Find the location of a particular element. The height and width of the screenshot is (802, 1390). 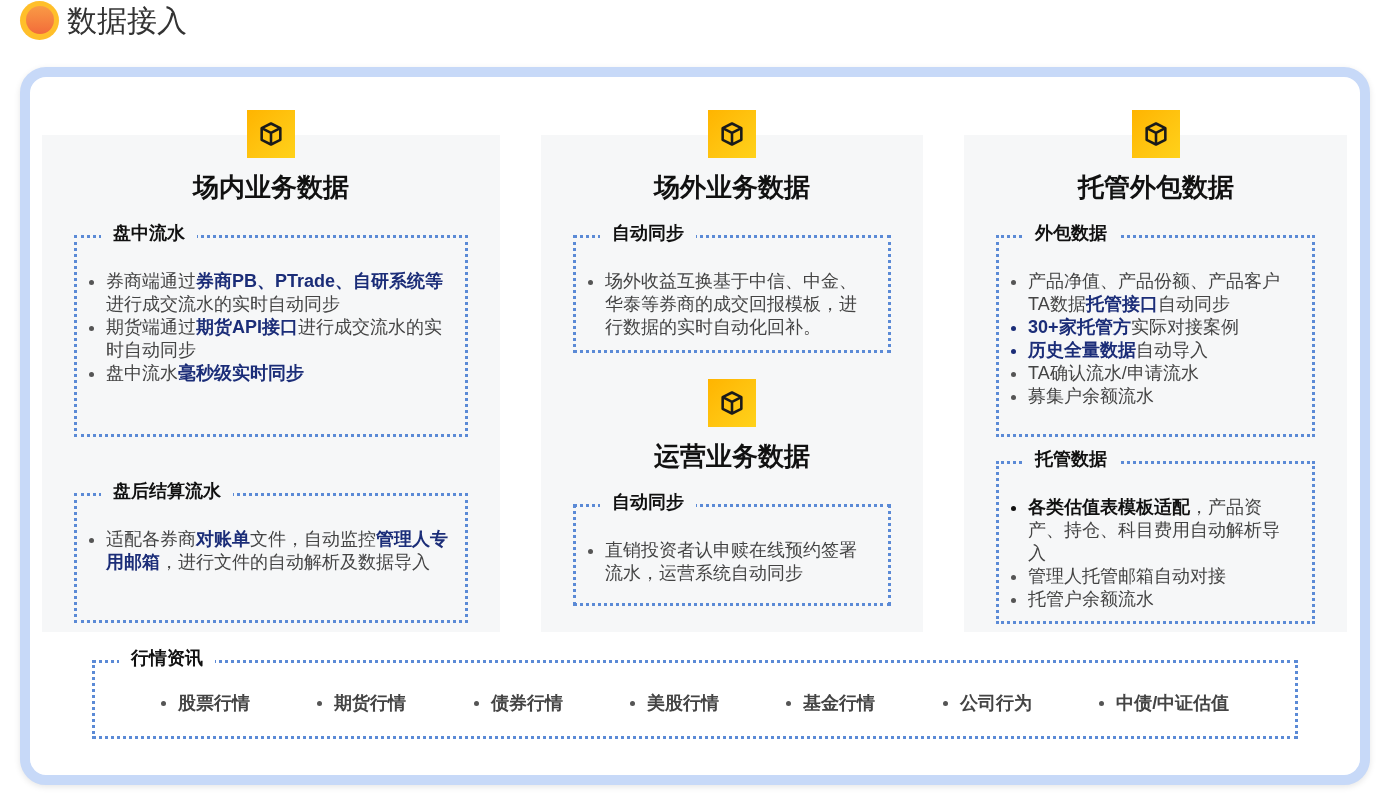

bullet-text: 托管户余额流水 is located at coordinates (1091, 599).